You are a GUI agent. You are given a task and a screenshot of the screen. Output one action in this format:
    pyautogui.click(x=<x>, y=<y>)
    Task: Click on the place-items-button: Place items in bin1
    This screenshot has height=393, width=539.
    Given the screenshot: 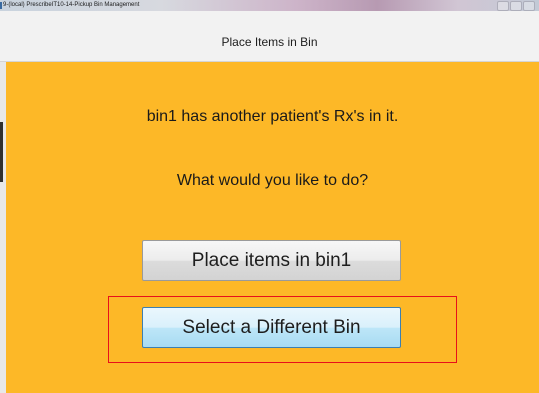 What is the action you would take?
    pyautogui.click(x=271, y=260)
    